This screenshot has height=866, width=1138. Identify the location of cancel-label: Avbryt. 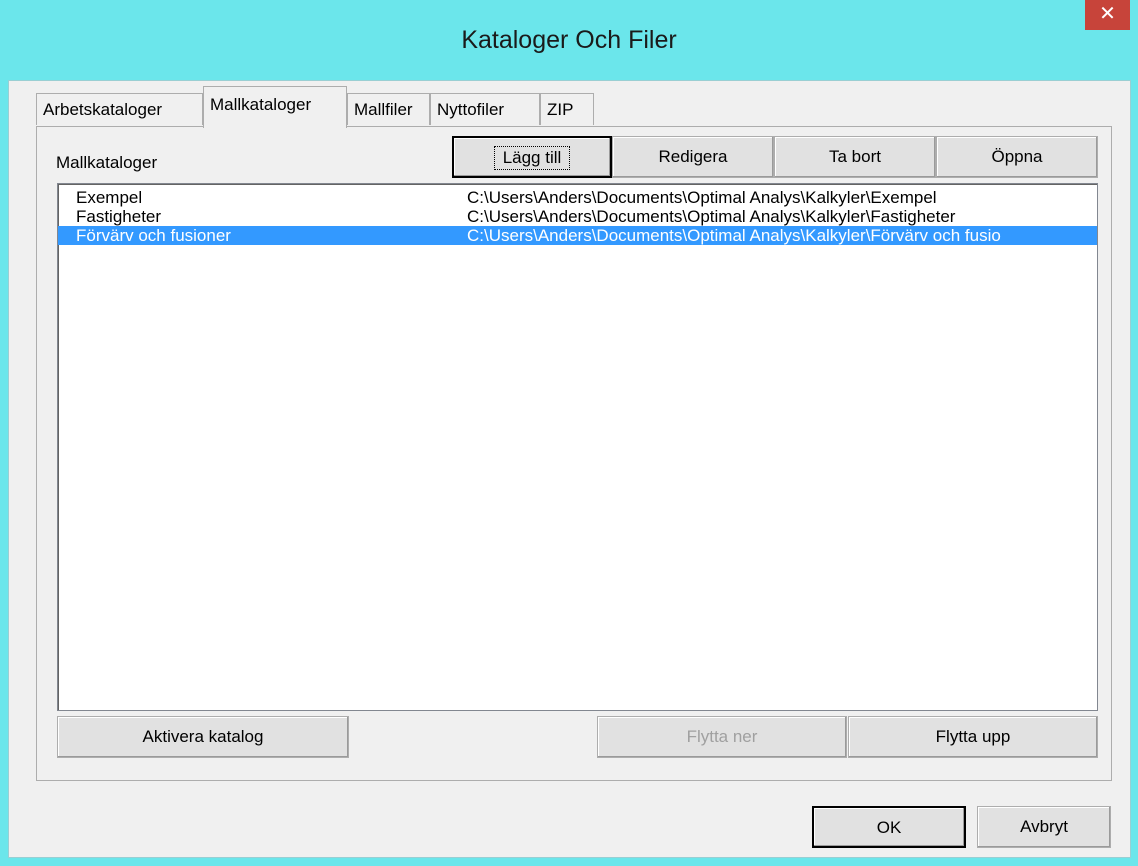
(1044, 826).